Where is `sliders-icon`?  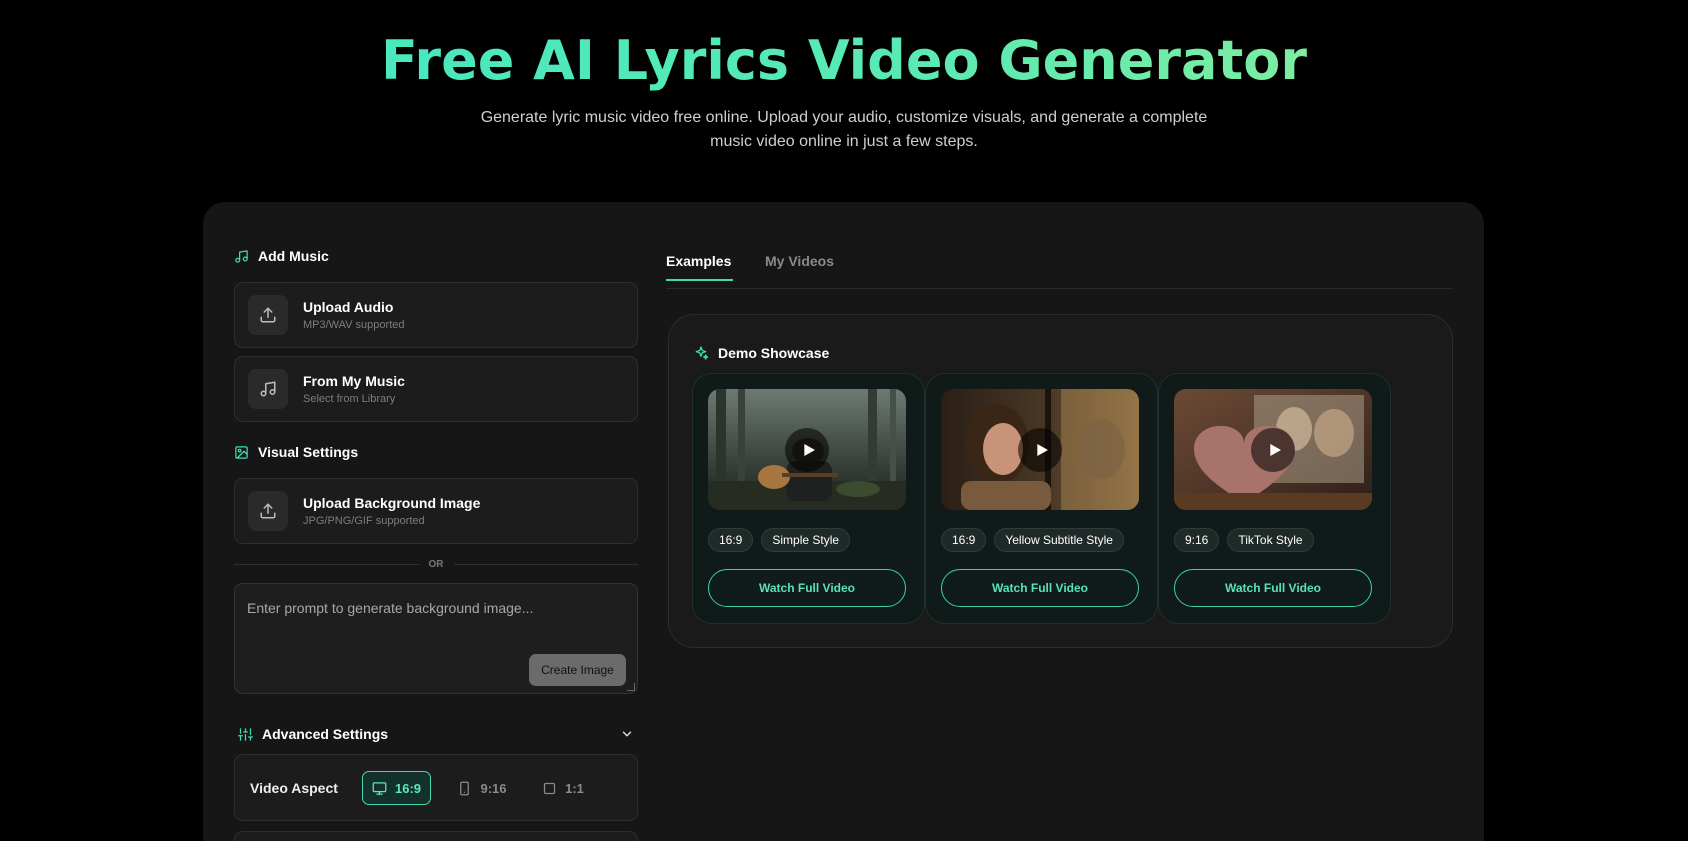 sliders-icon is located at coordinates (245, 734).